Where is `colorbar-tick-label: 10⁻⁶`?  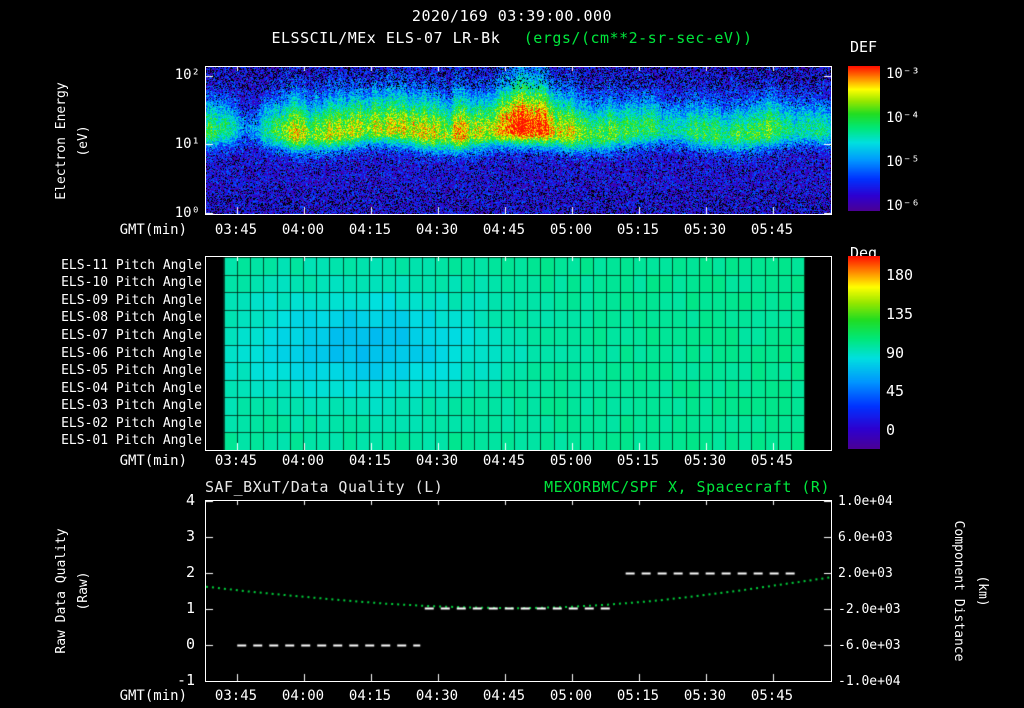
colorbar-tick-label: 10⁻⁶ is located at coordinates (903, 206).